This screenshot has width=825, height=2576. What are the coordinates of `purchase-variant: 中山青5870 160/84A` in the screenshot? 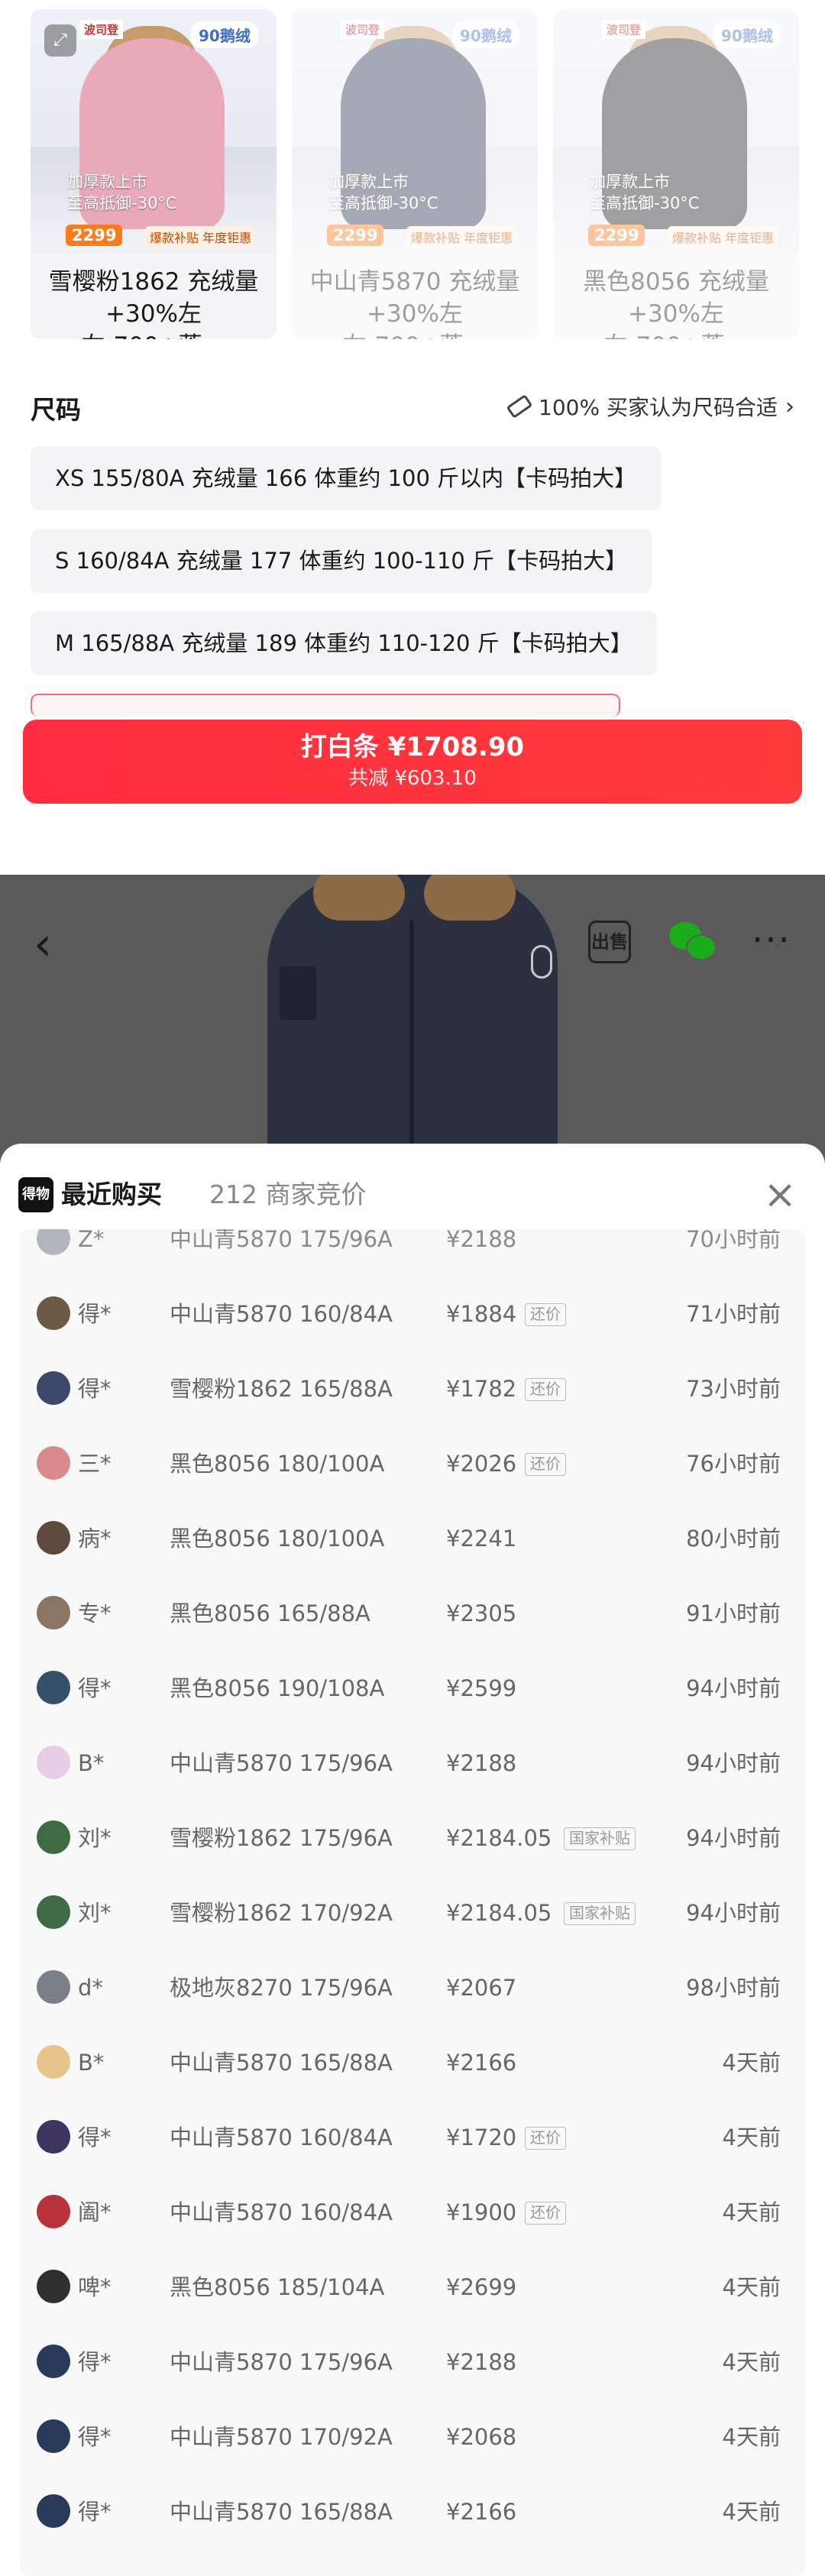 It's located at (281, 2212).